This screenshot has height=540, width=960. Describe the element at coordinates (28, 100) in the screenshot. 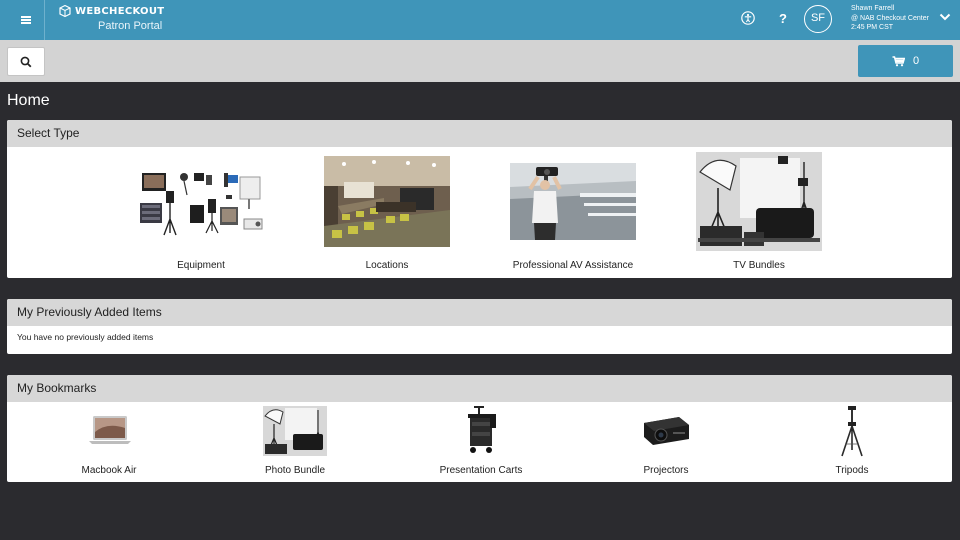

I see `page-title: Home` at that location.